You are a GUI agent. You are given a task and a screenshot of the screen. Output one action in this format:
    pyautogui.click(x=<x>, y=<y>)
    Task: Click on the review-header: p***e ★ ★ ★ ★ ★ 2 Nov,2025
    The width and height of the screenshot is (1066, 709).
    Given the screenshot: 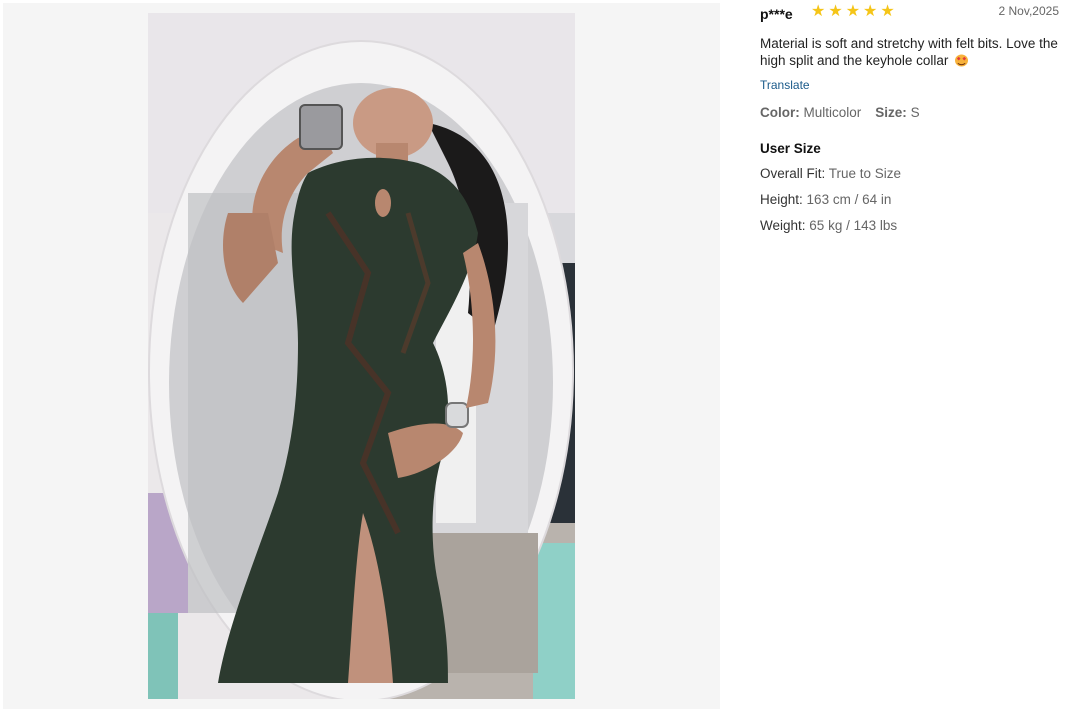 What is the action you would take?
    pyautogui.click(x=910, y=13)
    